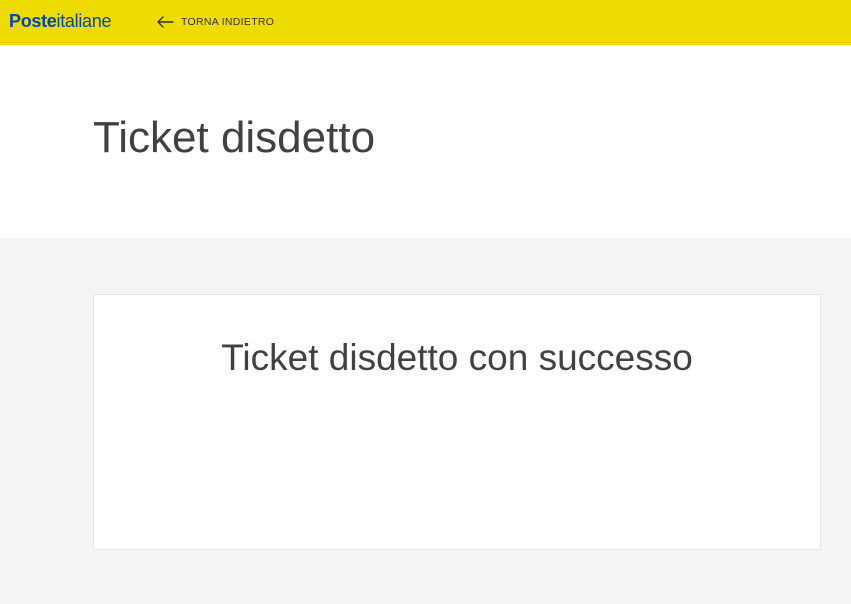  Describe the element at coordinates (33, 21) in the screenshot. I see `logo-text-bold: Poste` at that location.